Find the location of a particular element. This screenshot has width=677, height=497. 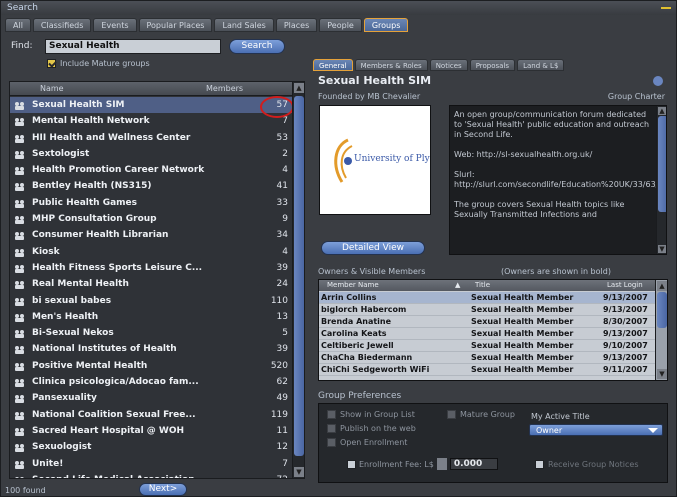

group-row: MHP Consultation Group 9 is located at coordinates (151, 219).